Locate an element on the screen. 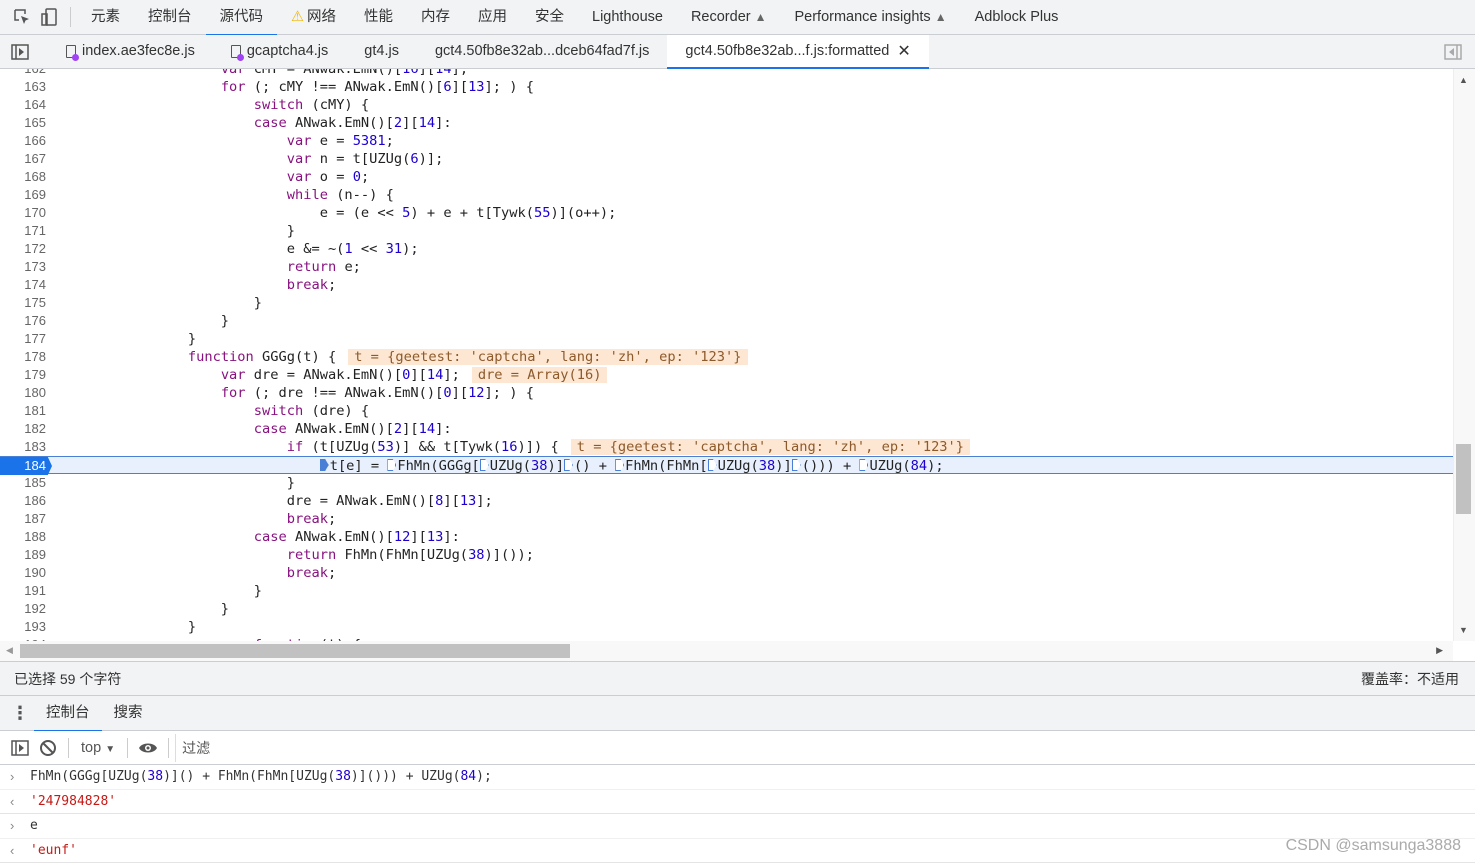 This screenshot has width=1475, height=863. panel-tab: 源代码 is located at coordinates (241, 18).